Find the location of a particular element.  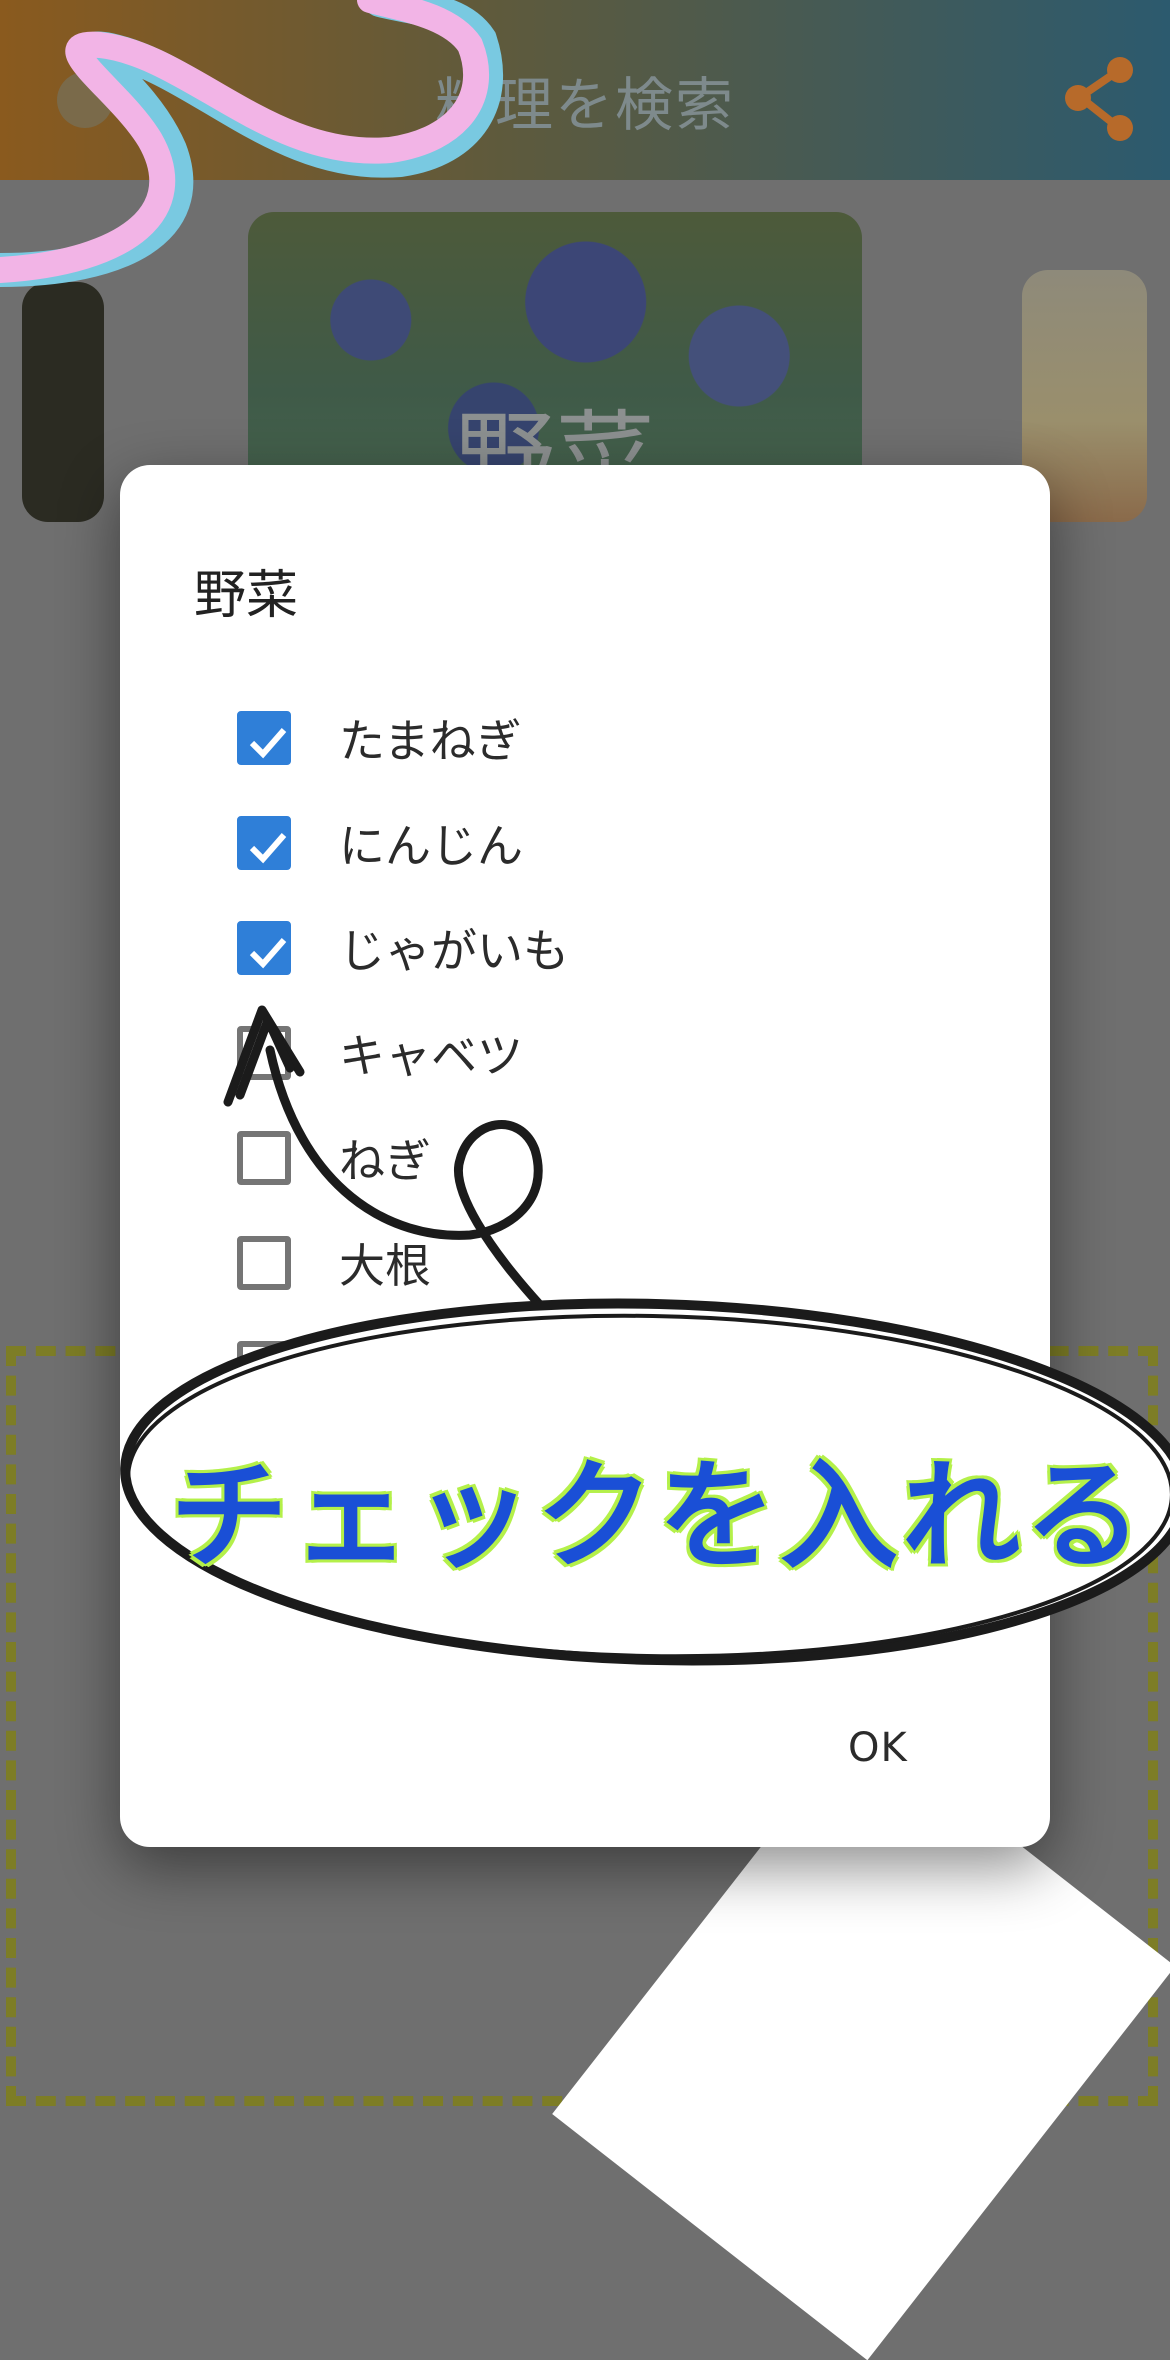

option-label: じゃがいも is located at coordinates (454, 951).